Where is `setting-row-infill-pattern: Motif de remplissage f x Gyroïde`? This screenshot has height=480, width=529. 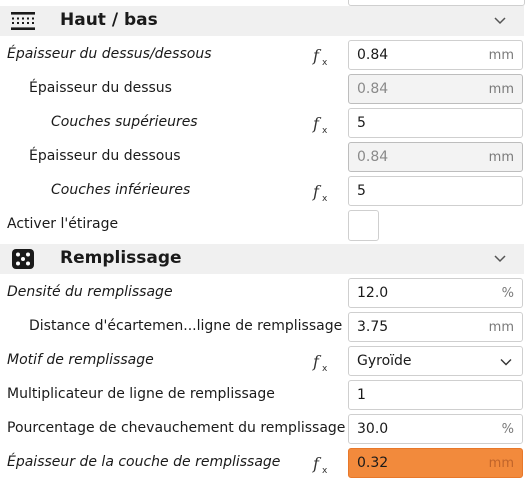
setting-row-infill-pattern: Motif de remplissage f x Gyroïde is located at coordinates (264, 361).